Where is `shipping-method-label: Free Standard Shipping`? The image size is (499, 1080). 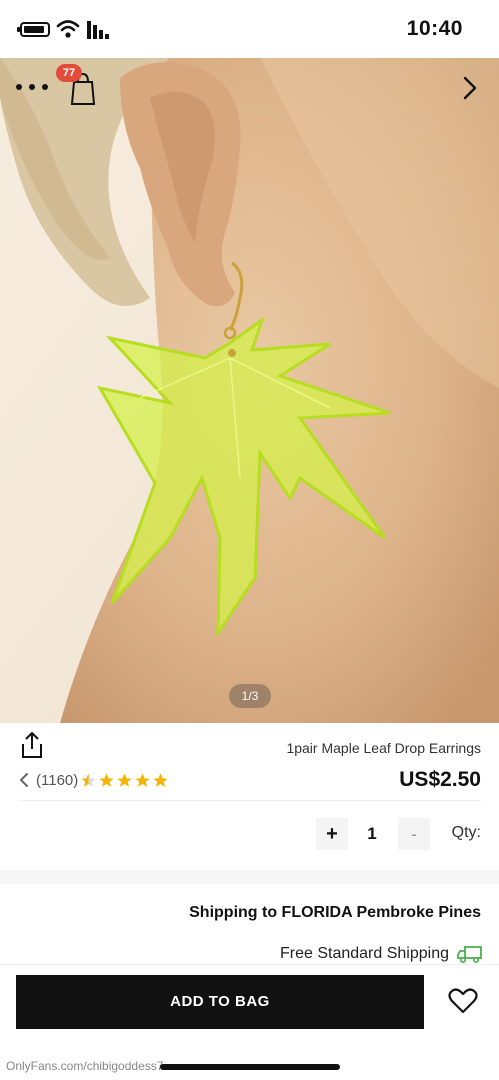 shipping-method-label: Free Standard Shipping is located at coordinates (364, 953).